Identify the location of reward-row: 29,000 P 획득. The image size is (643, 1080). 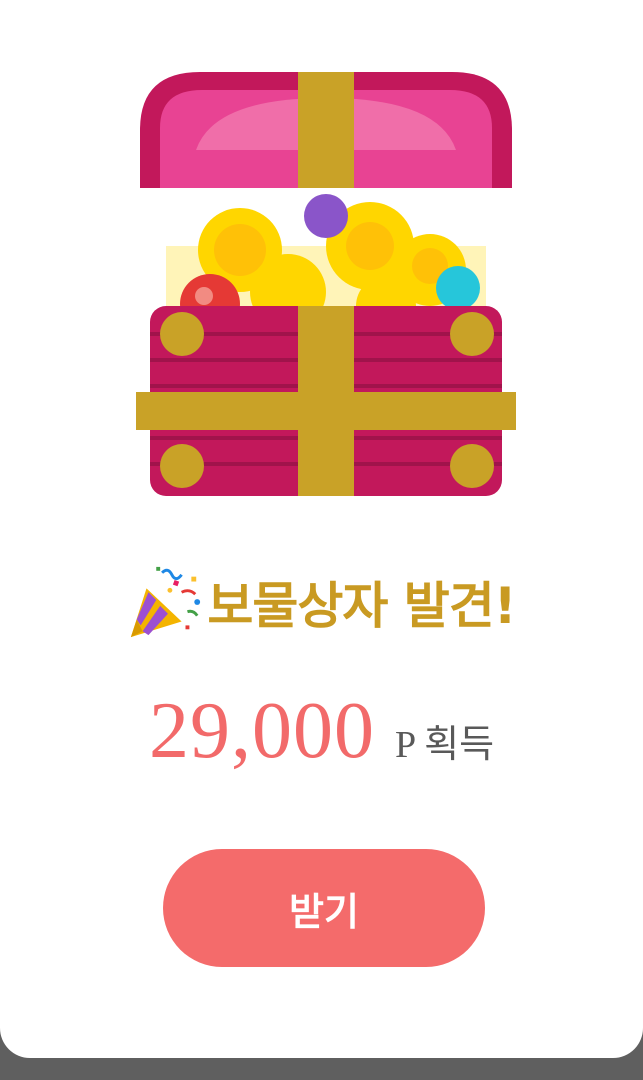
(321, 741).